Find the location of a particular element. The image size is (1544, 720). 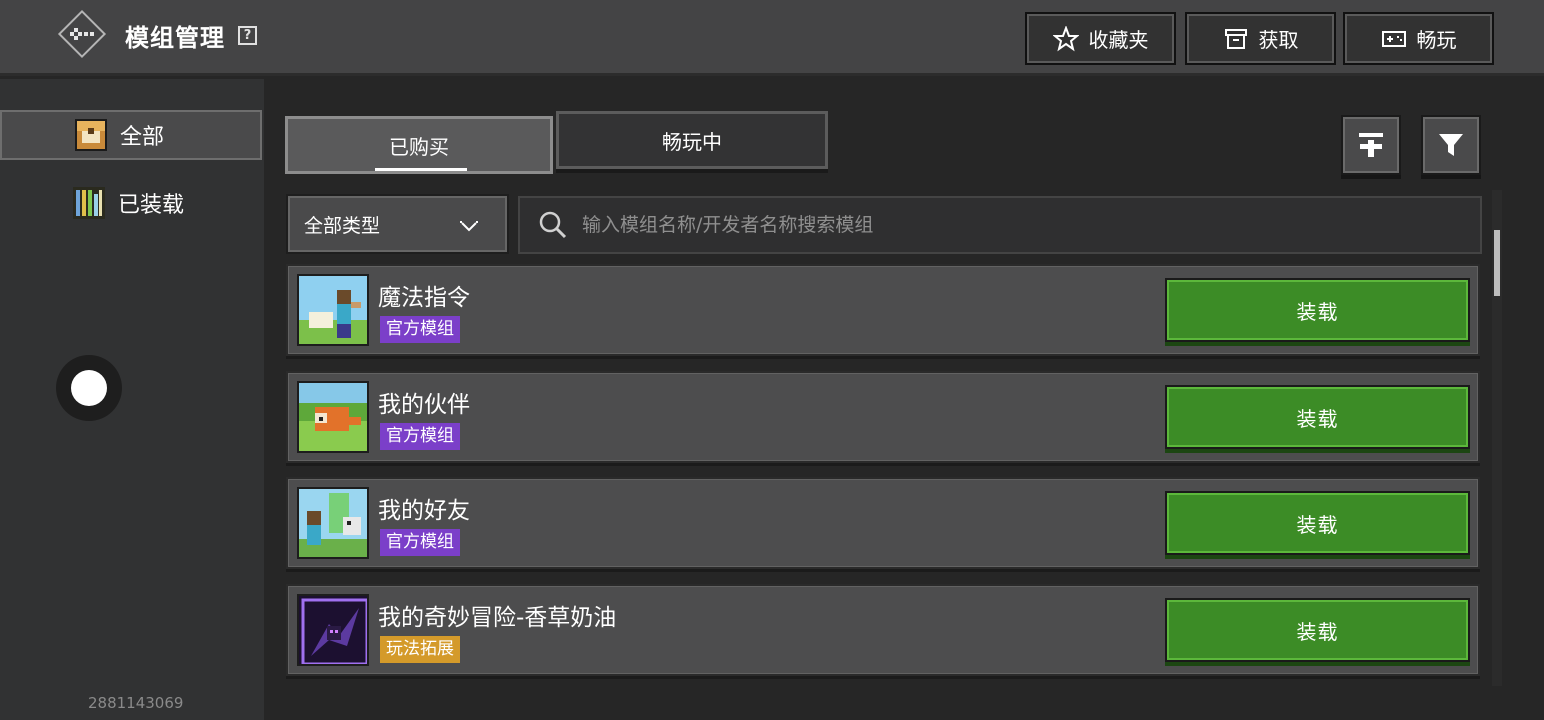

floating-assist-dot is located at coordinates (89, 388).